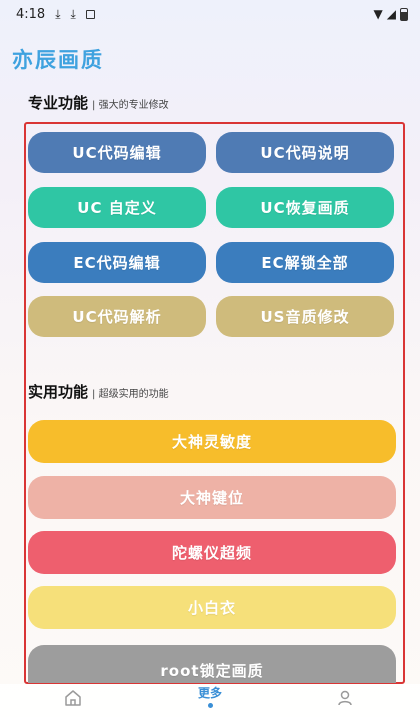 This screenshot has height=717, width=420. I want to click on section-header-pro: 专业功能 强大的专业修改, so click(98, 102).